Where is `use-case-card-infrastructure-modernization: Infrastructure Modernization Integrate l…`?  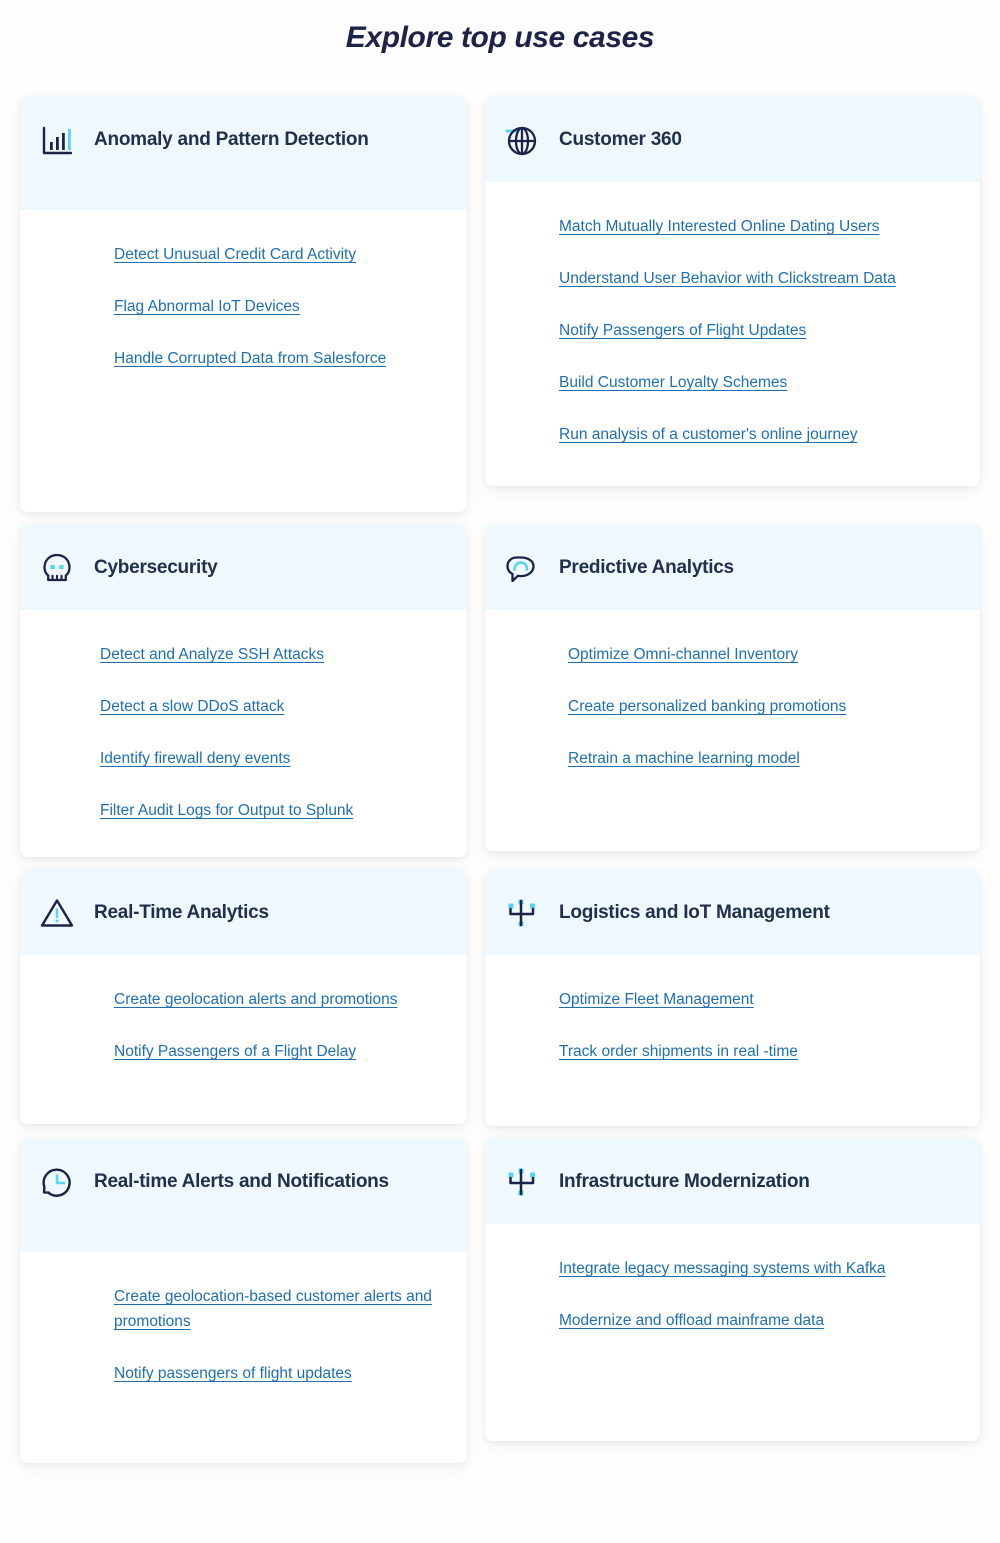
use-case-card-infrastructure-modernization: Infrastructure Modernization Integrate l… is located at coordinates (732, 1289).